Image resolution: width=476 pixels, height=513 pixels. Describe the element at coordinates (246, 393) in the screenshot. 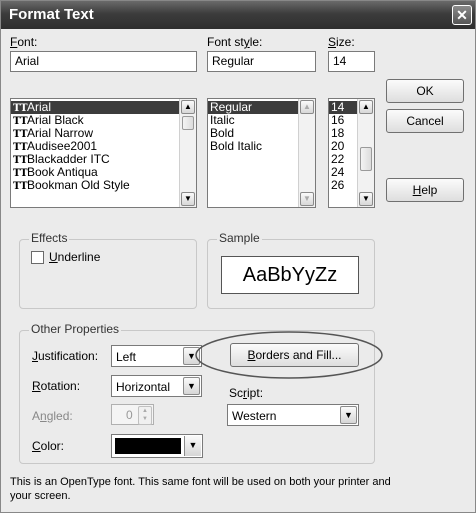

I see `script-label: Script:` at that location.